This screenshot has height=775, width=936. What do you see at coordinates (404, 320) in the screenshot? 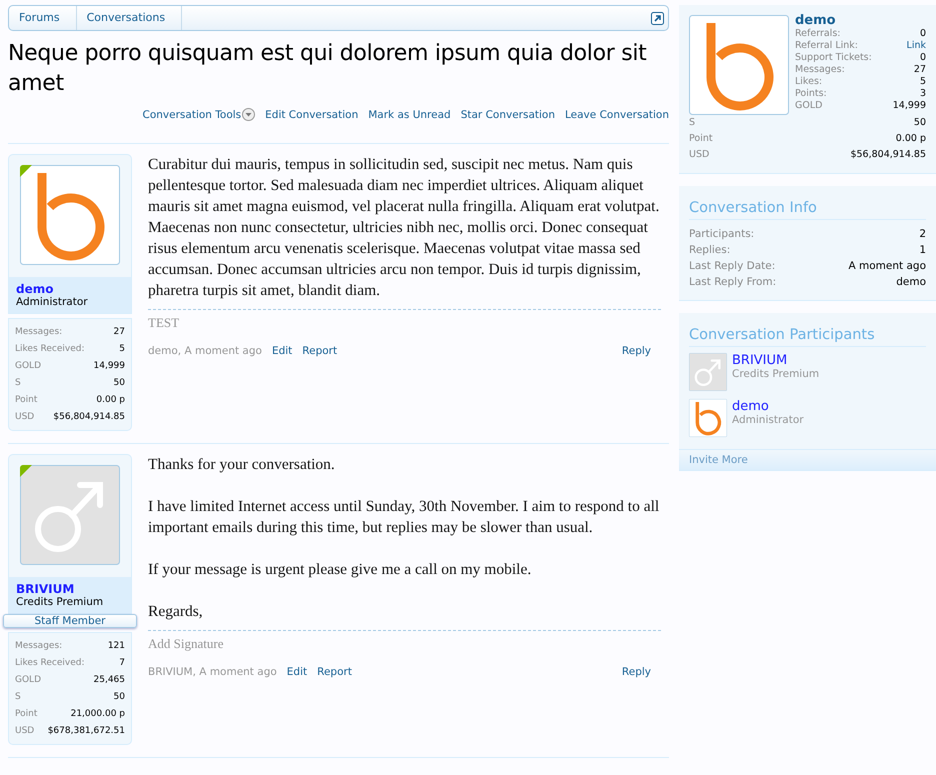
I see `signature-text: TEST` at bounding box center [404, 320].